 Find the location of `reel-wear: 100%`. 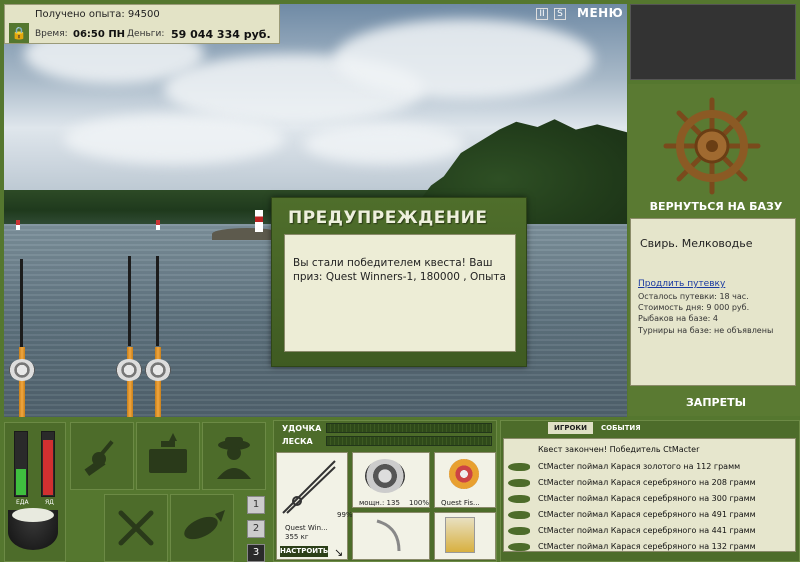

reel-wear: 100% is located at coordinates (419, 503).